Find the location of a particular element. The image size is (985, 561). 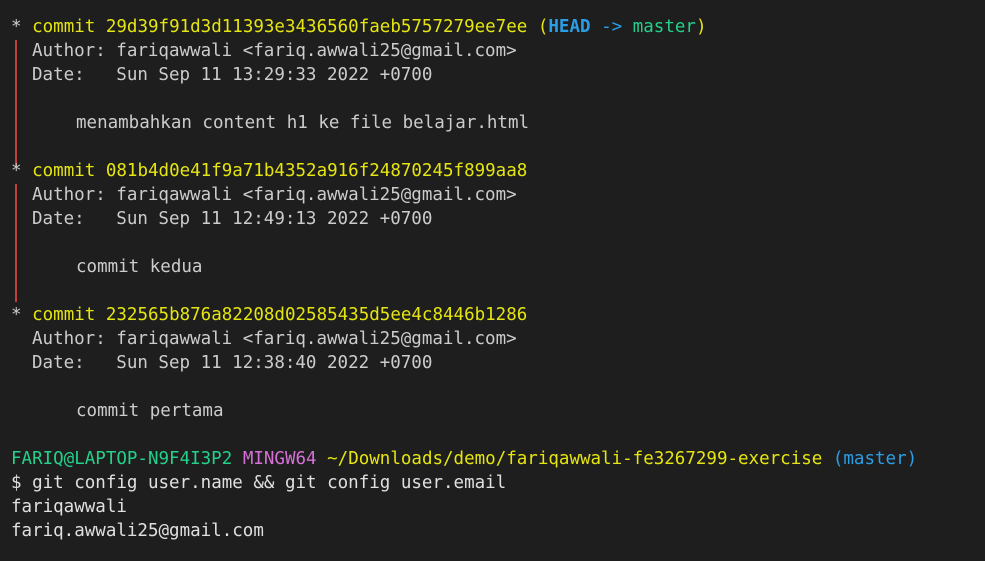

ref-open-paren: ( is located at coordinates (543, 27).